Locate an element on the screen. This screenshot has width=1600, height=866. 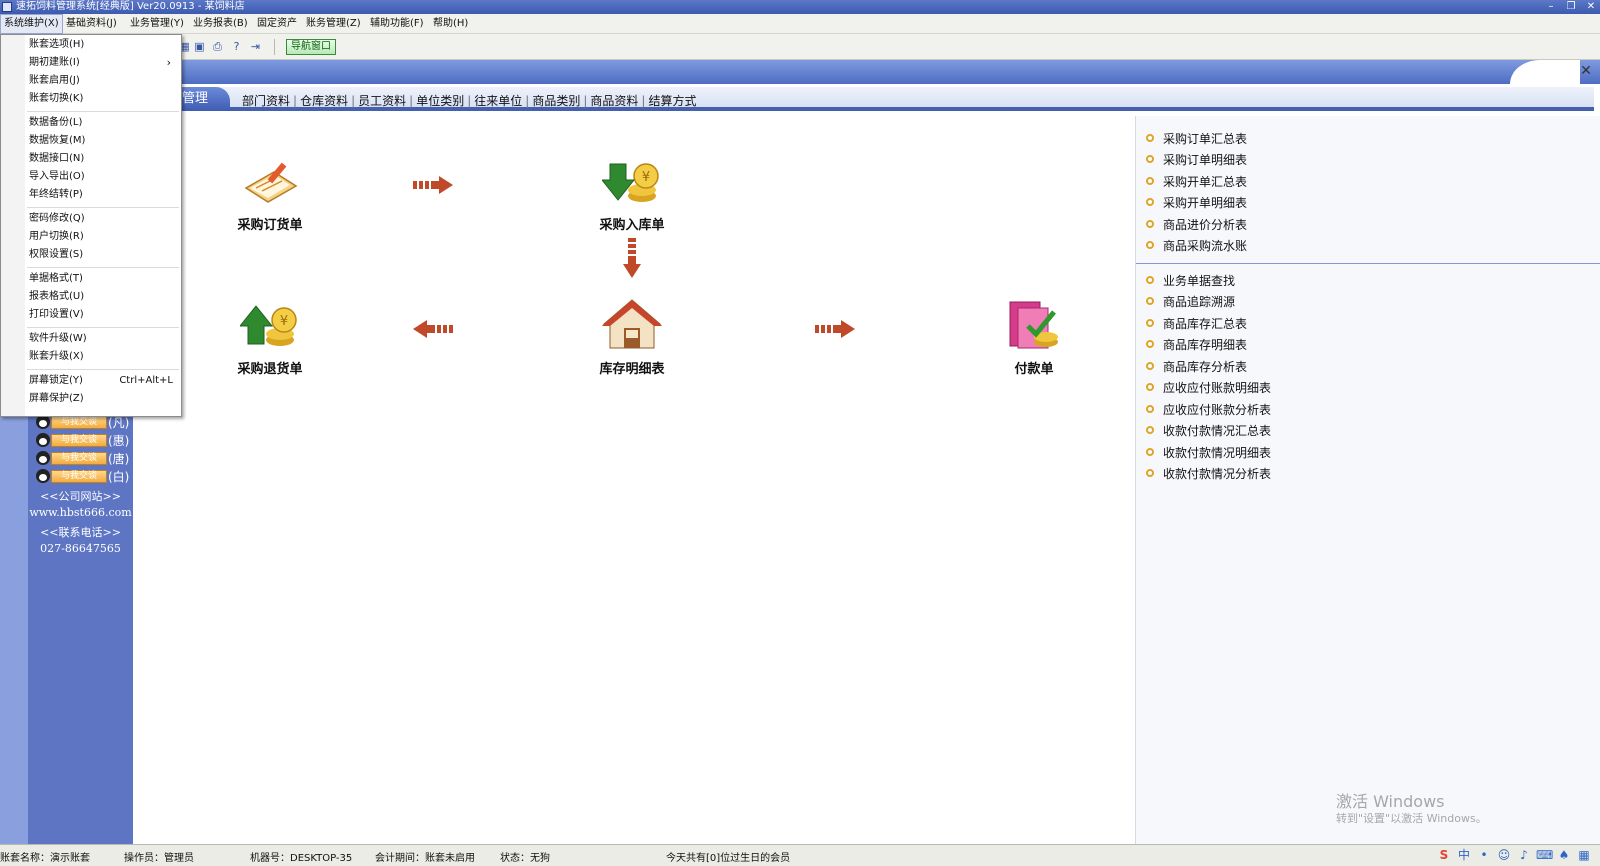
menu-item-print-settings: 打印设置(V) is located at coordinates (104, 315).